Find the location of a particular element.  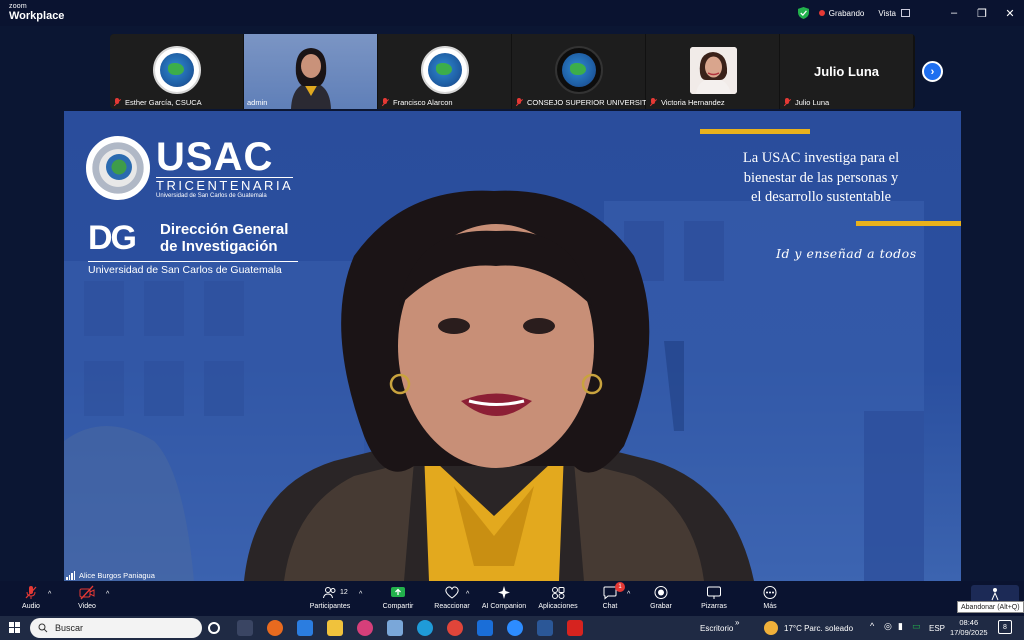

whiteboards-button: Pizarras is located at coordinates (714, 597).